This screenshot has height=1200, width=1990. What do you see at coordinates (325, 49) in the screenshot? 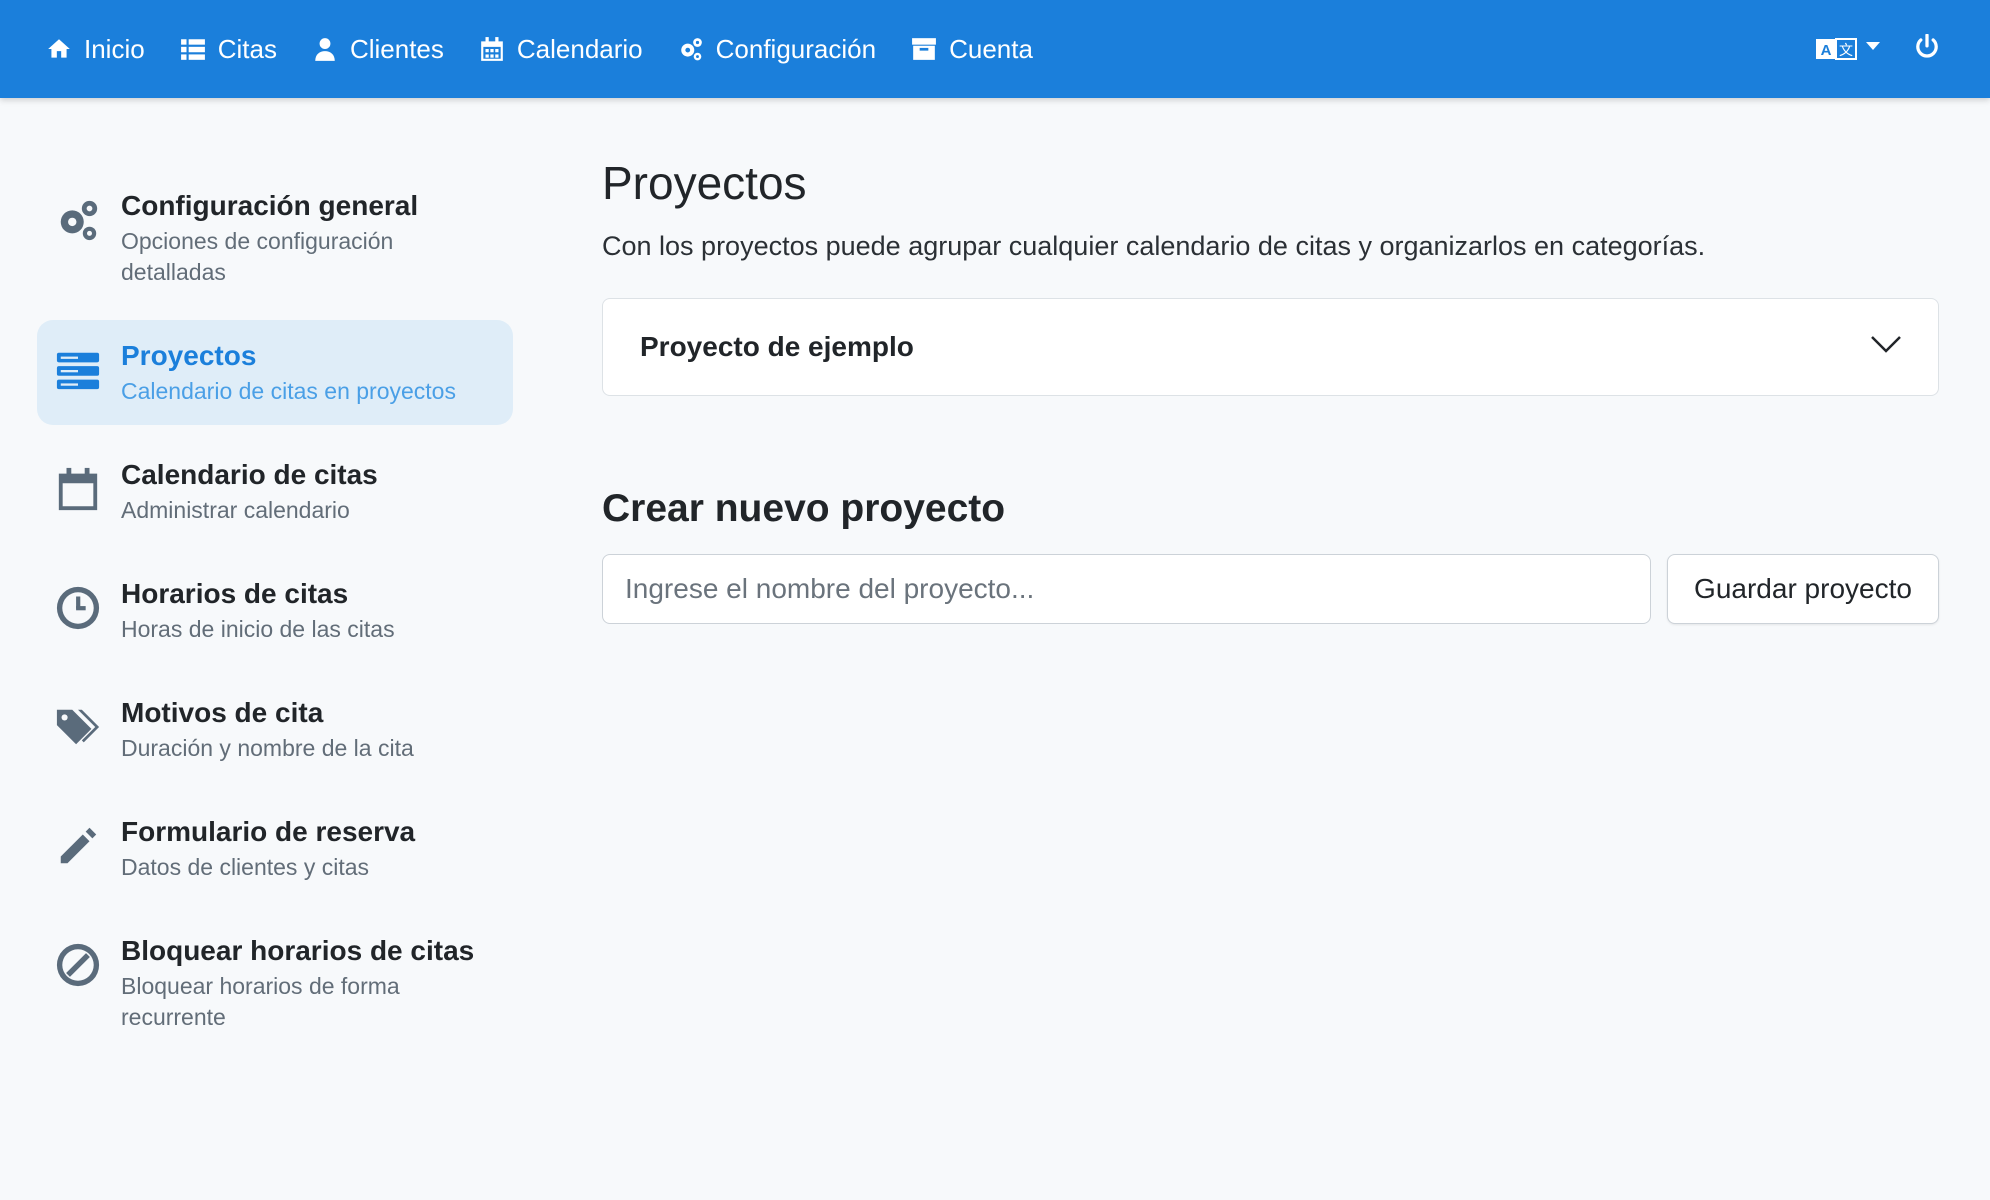
I see `user-icon` at bounding box center [325, 49].